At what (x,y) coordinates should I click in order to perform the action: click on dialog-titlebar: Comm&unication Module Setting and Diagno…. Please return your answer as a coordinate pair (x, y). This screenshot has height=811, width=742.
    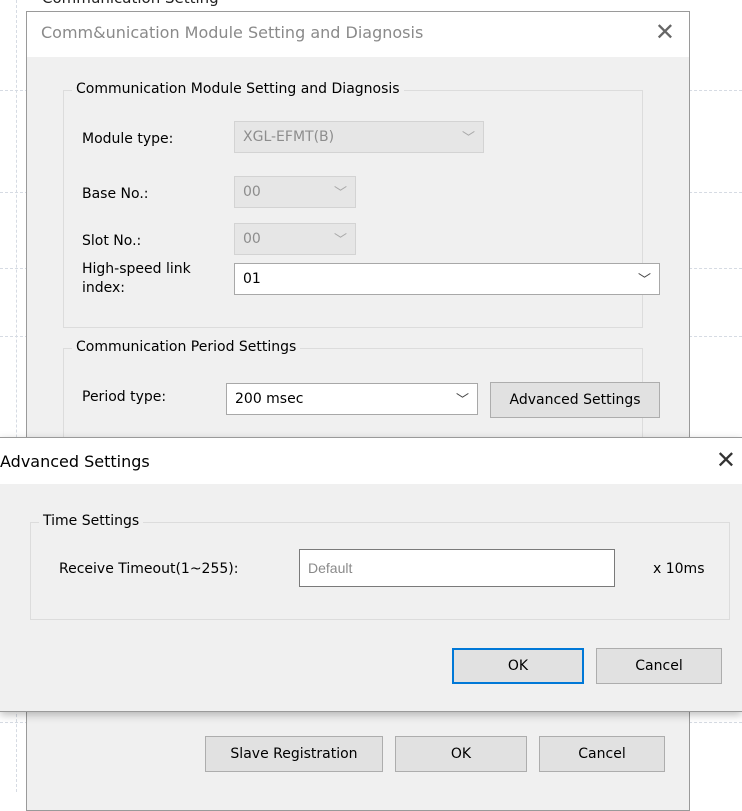
    Looking at the image, I should click on (358, 34).